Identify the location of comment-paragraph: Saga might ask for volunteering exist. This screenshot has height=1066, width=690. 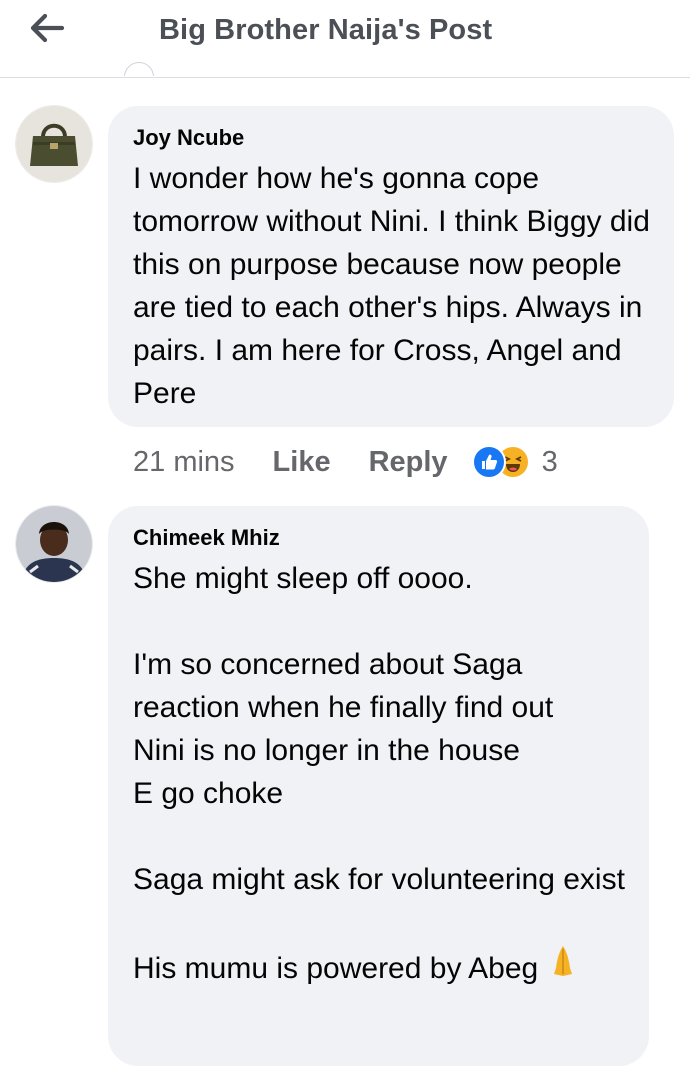
(379, 879).